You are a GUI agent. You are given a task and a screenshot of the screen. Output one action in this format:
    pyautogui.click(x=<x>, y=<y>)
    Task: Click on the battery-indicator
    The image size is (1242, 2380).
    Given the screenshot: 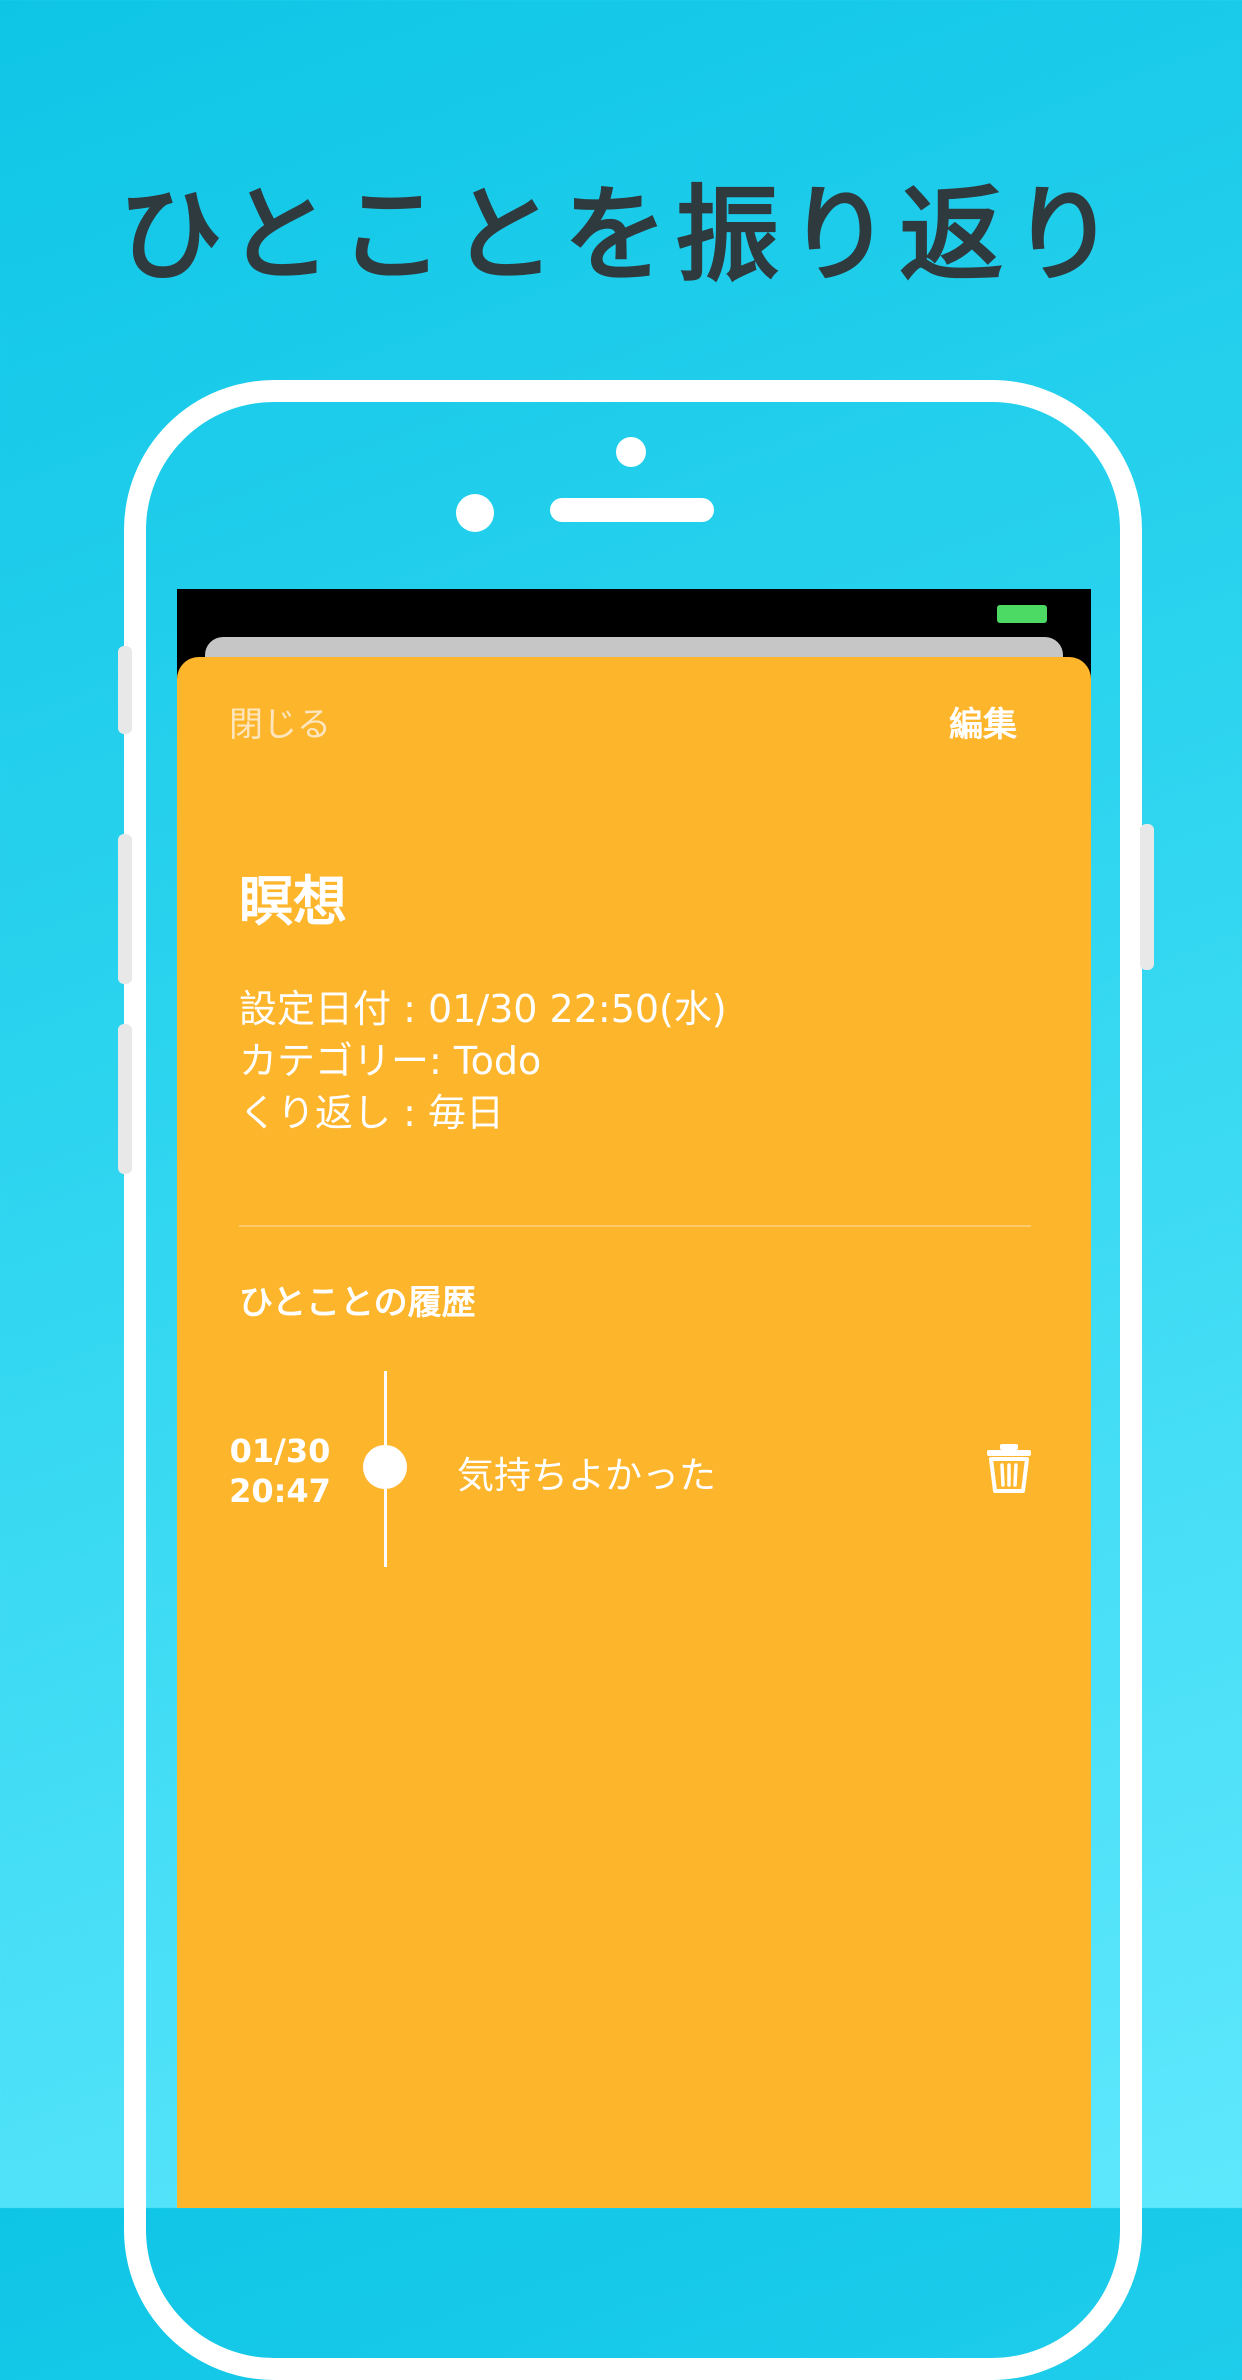 What is the action you would take?
    pyautogui.click(x=1022, y=614)
    